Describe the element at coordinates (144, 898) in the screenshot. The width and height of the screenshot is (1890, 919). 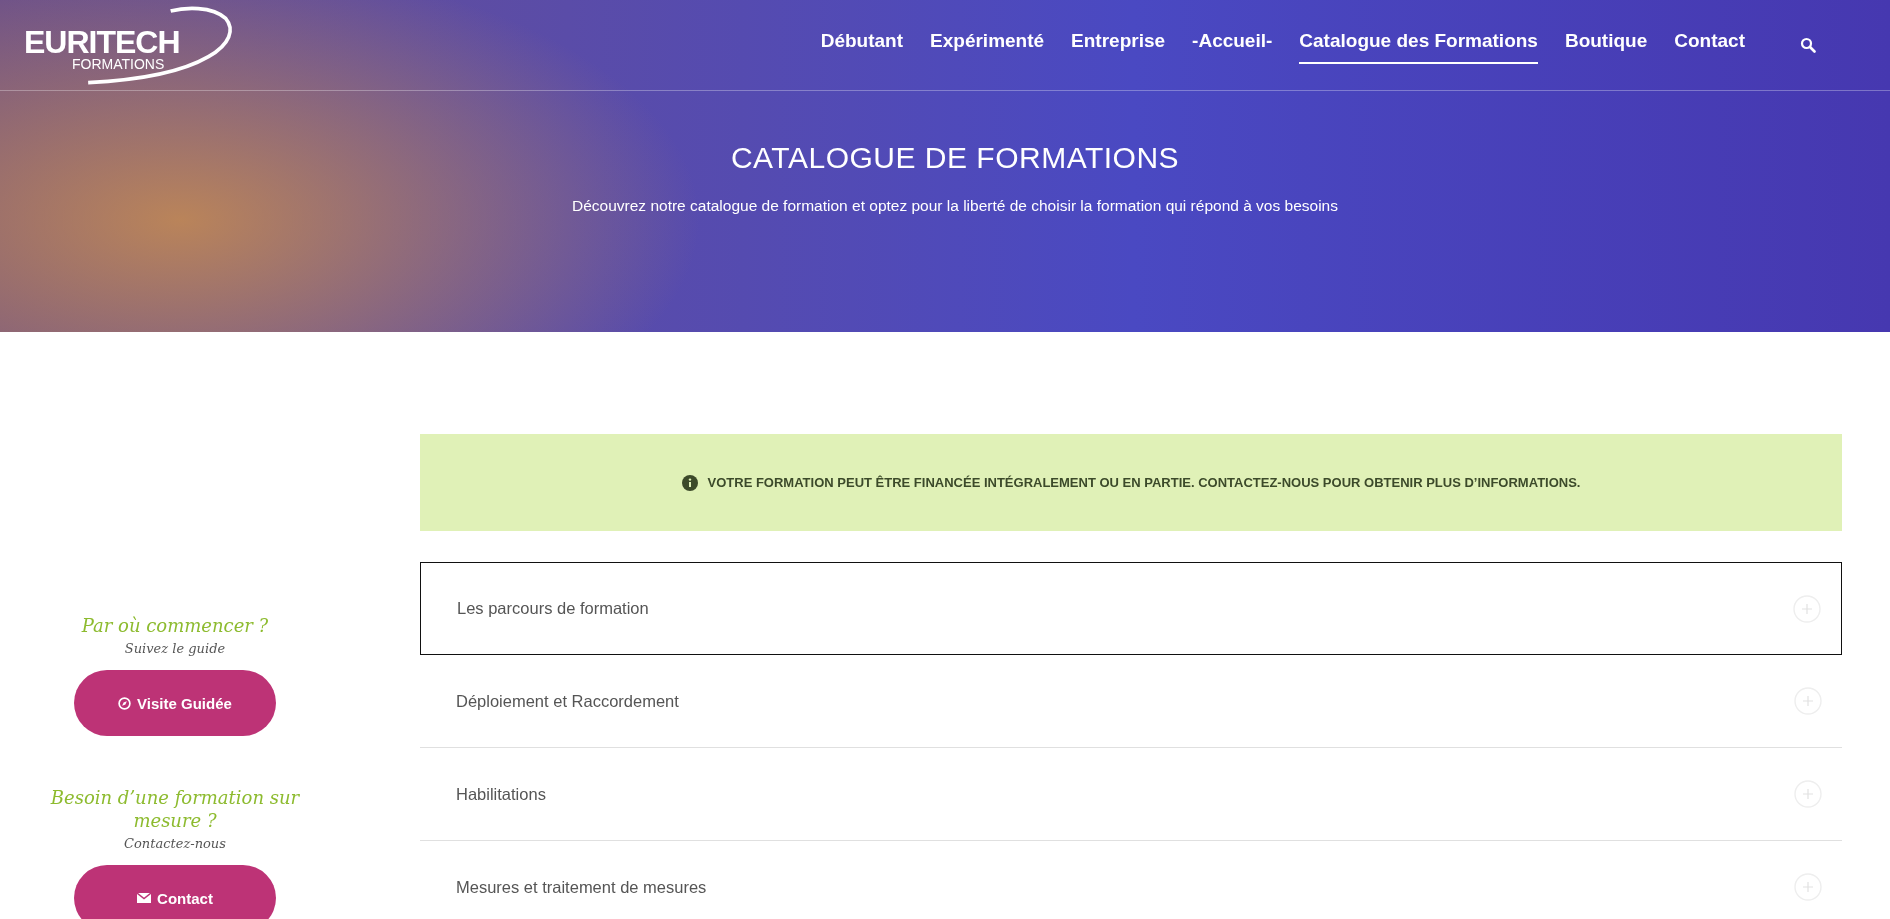
I see `envelope-icon` at that location.